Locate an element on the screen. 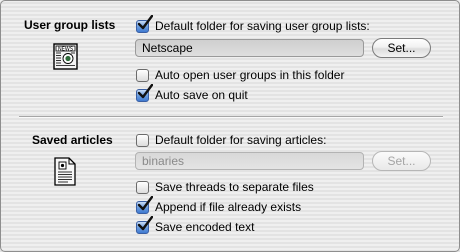 The image size is (460, 252). auto-open-checkbox: Auto open user groups in this folder is located at coordinates (240, 75).